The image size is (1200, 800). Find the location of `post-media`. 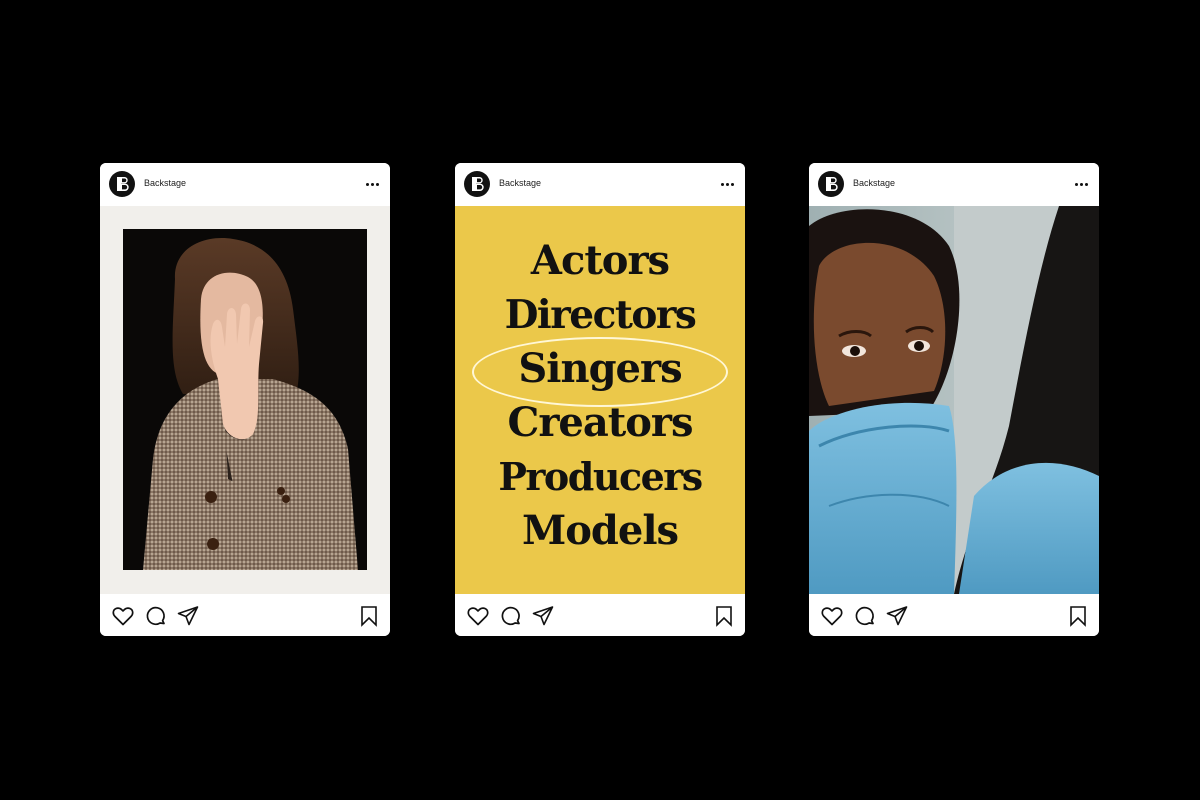

post-media is located at coordinates (245, 400).